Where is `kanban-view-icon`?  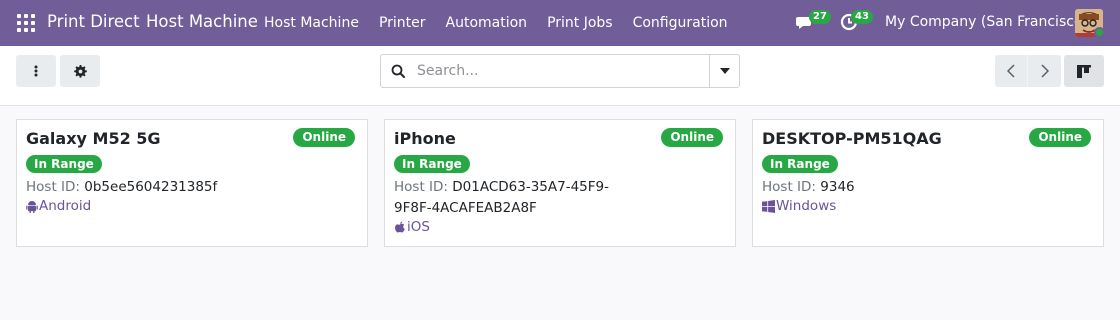
kanban-view-icon is located at coordinates (1084, 71).